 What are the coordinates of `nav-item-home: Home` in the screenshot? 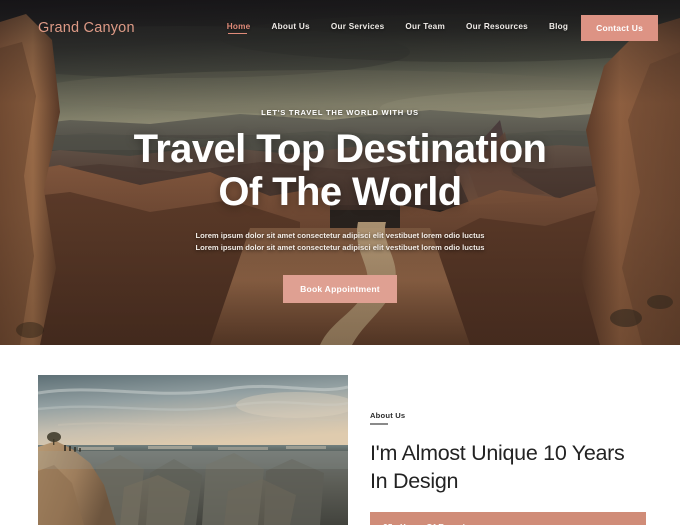 It's located at (239, 28).